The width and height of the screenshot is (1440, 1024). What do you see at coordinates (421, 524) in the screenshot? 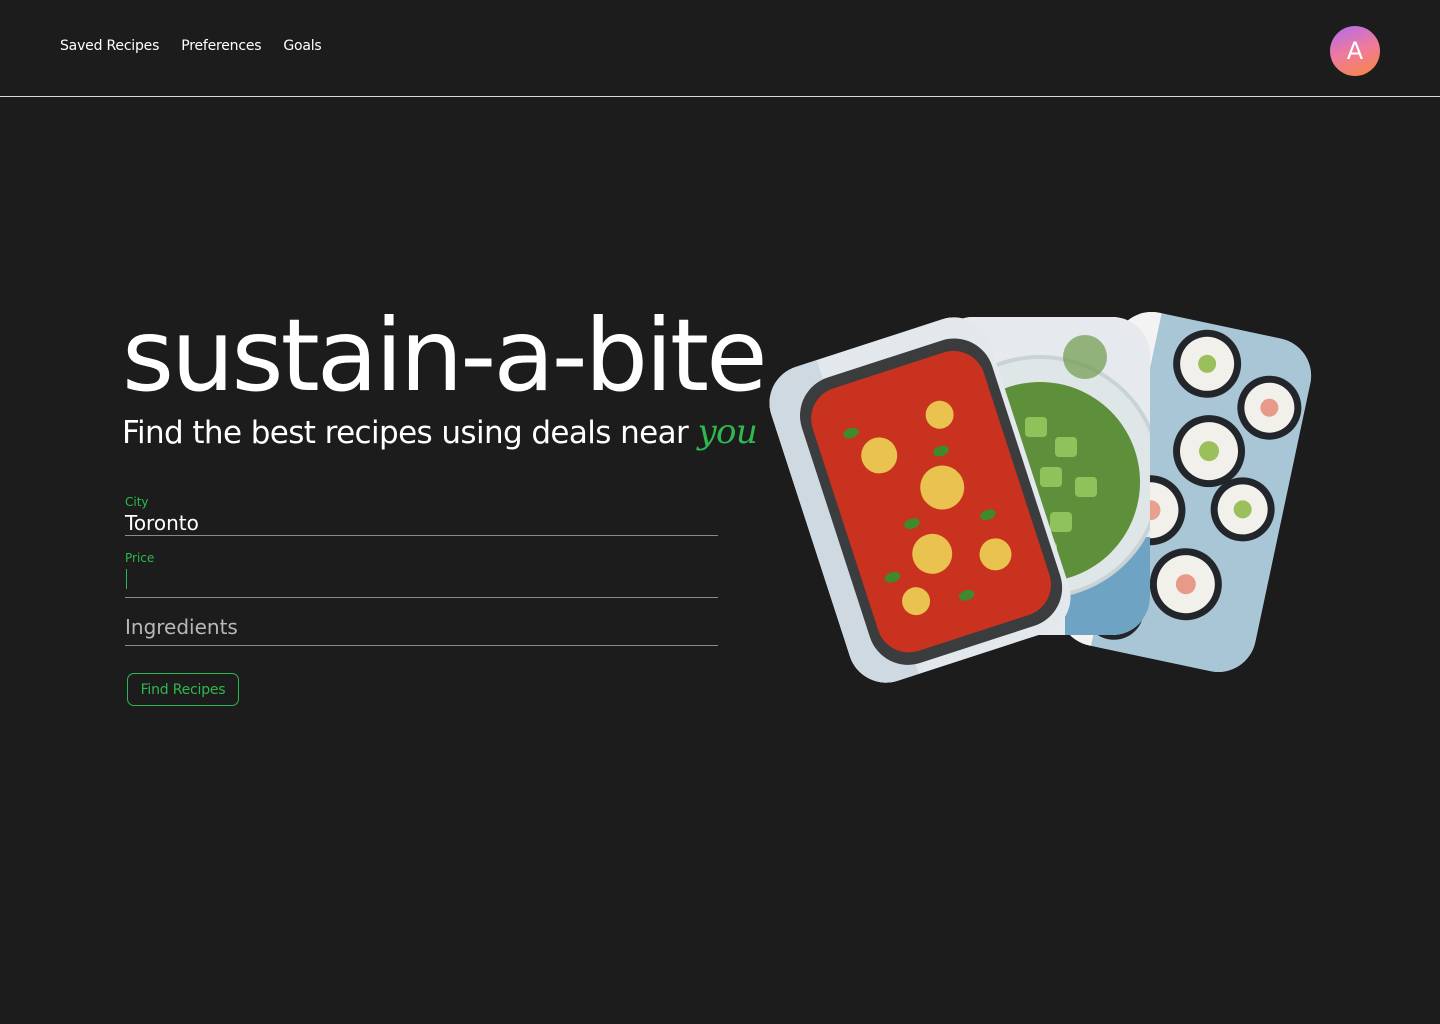
I see `city-input: Toronto` at bounding box center [421, 524].